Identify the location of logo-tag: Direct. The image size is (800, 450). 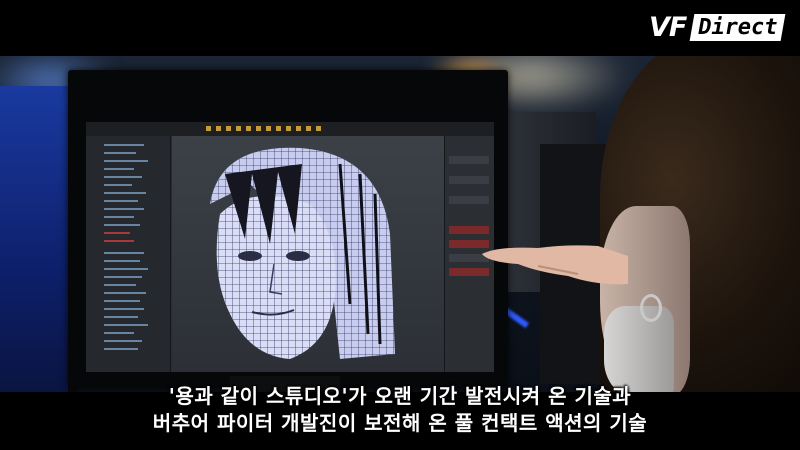
(738, 27).